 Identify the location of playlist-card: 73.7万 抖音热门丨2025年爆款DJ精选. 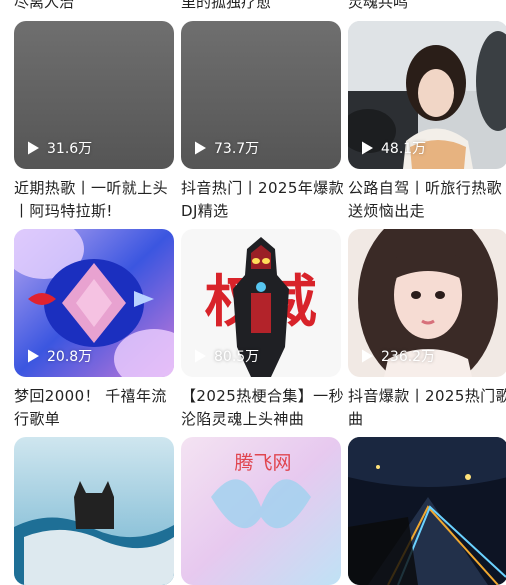
(262, 122).